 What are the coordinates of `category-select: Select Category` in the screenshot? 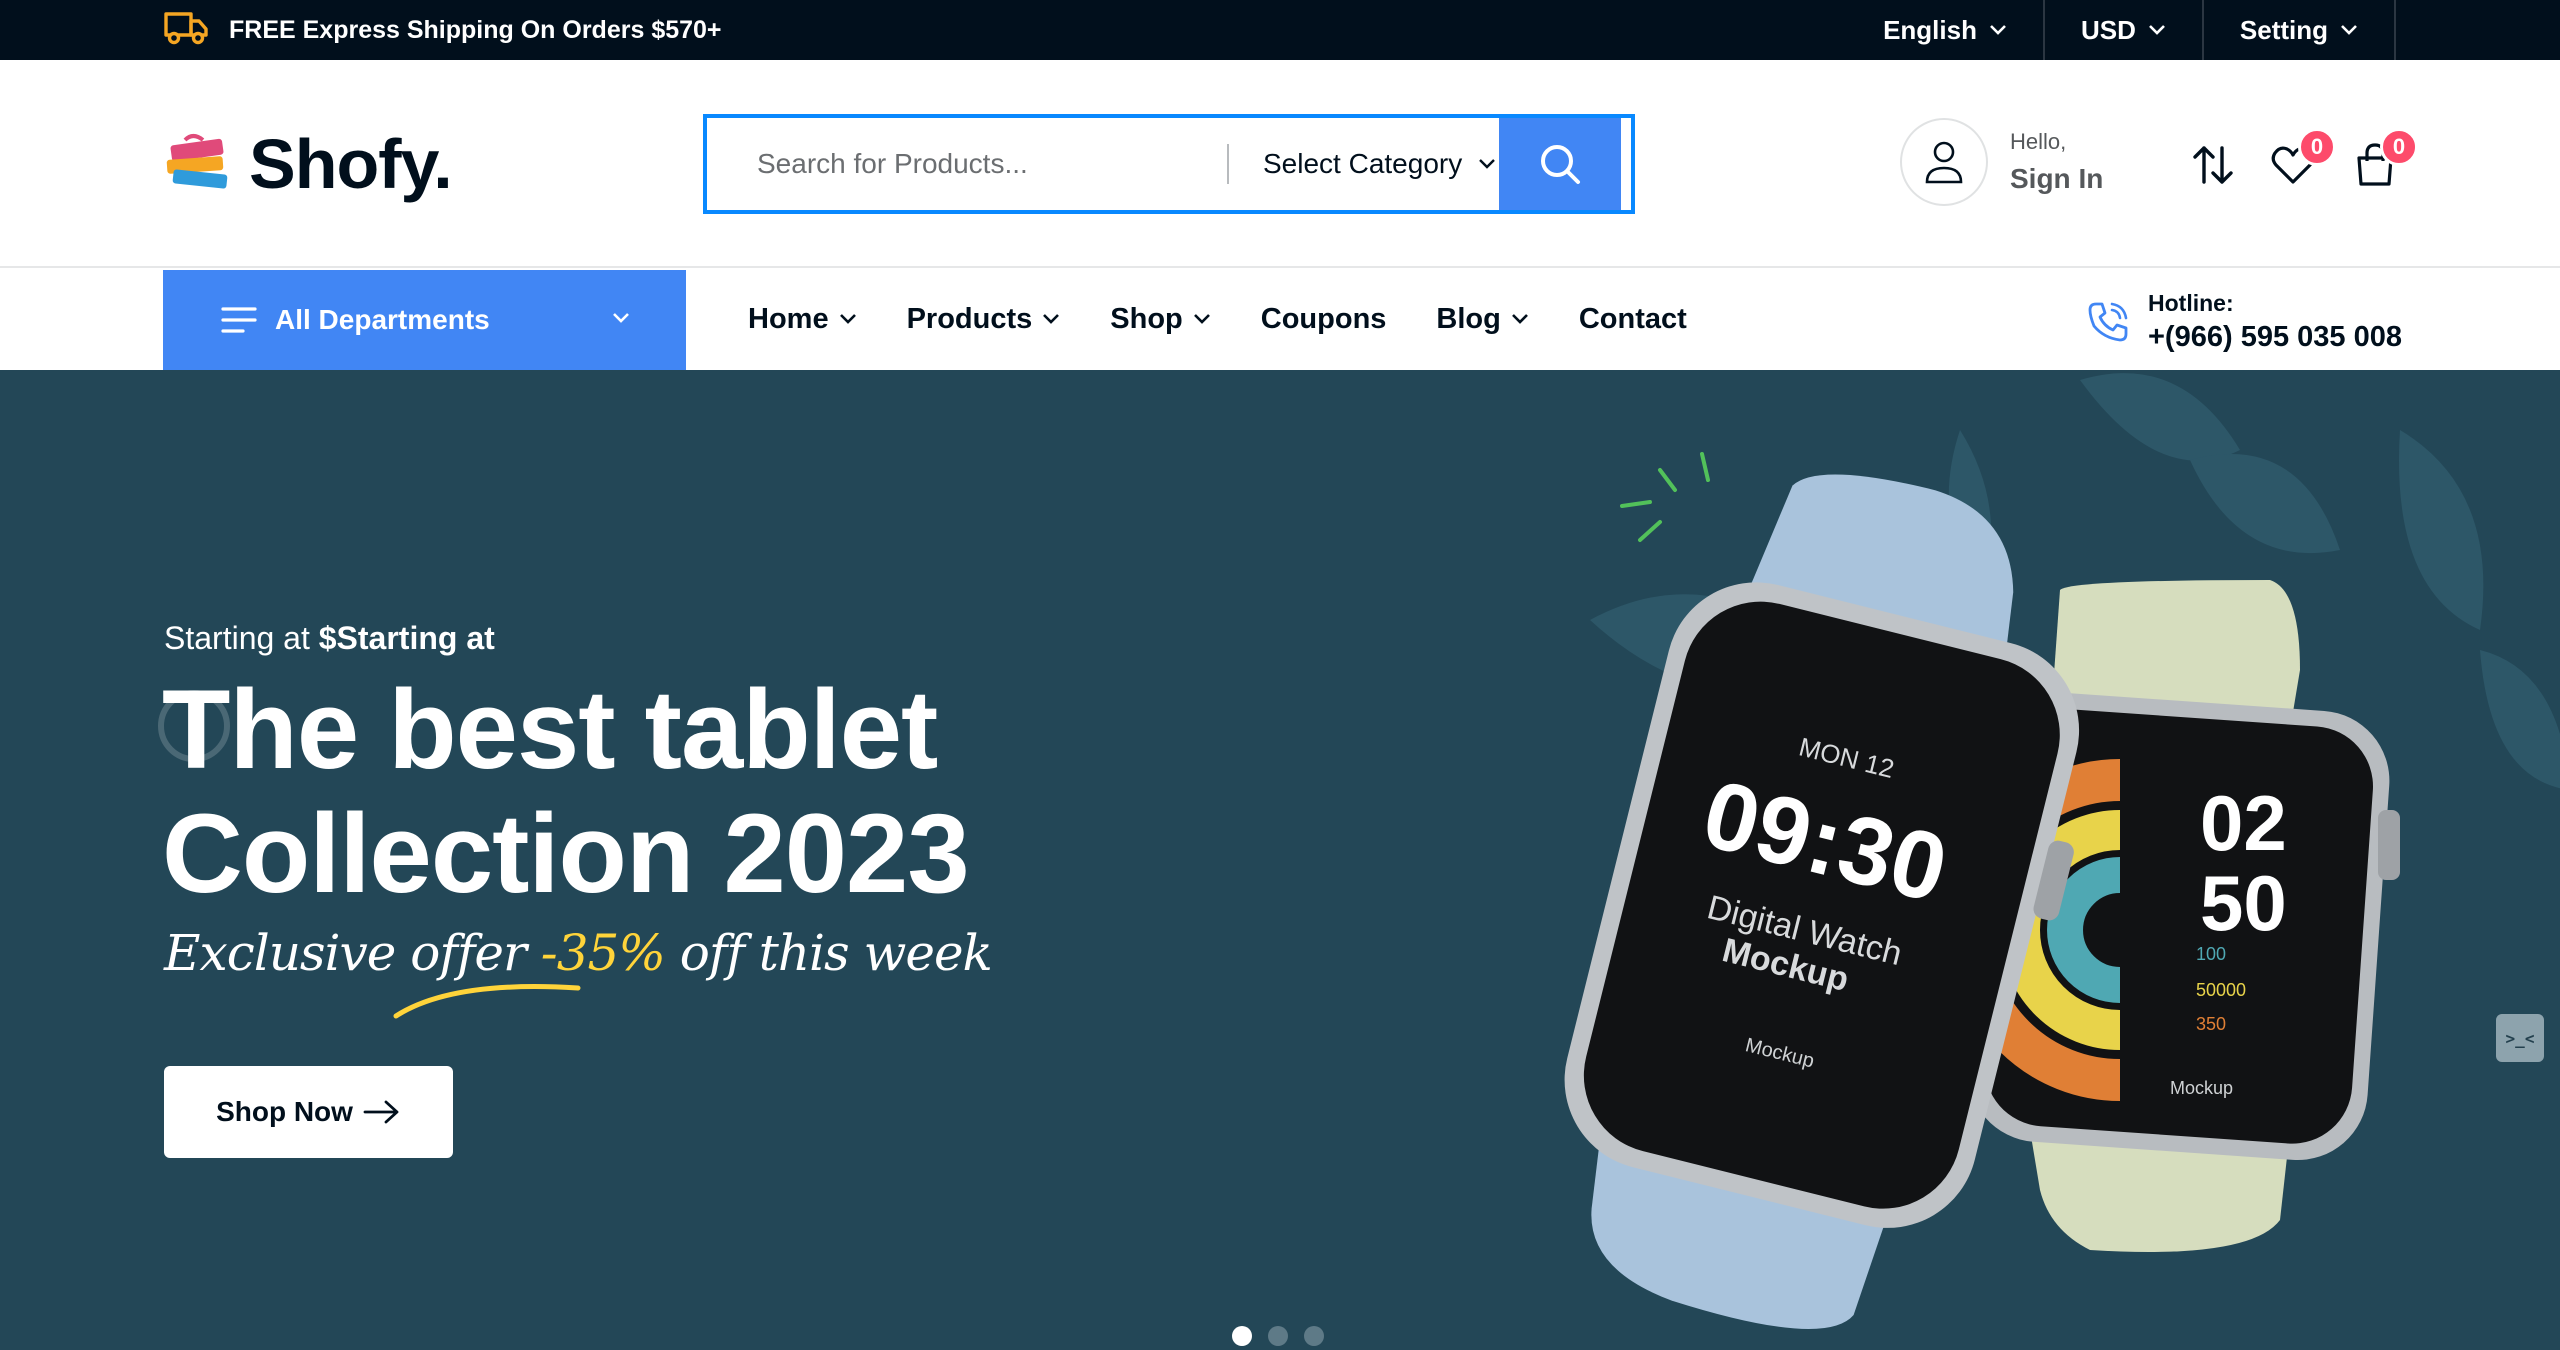 It's located at (1364, 164).